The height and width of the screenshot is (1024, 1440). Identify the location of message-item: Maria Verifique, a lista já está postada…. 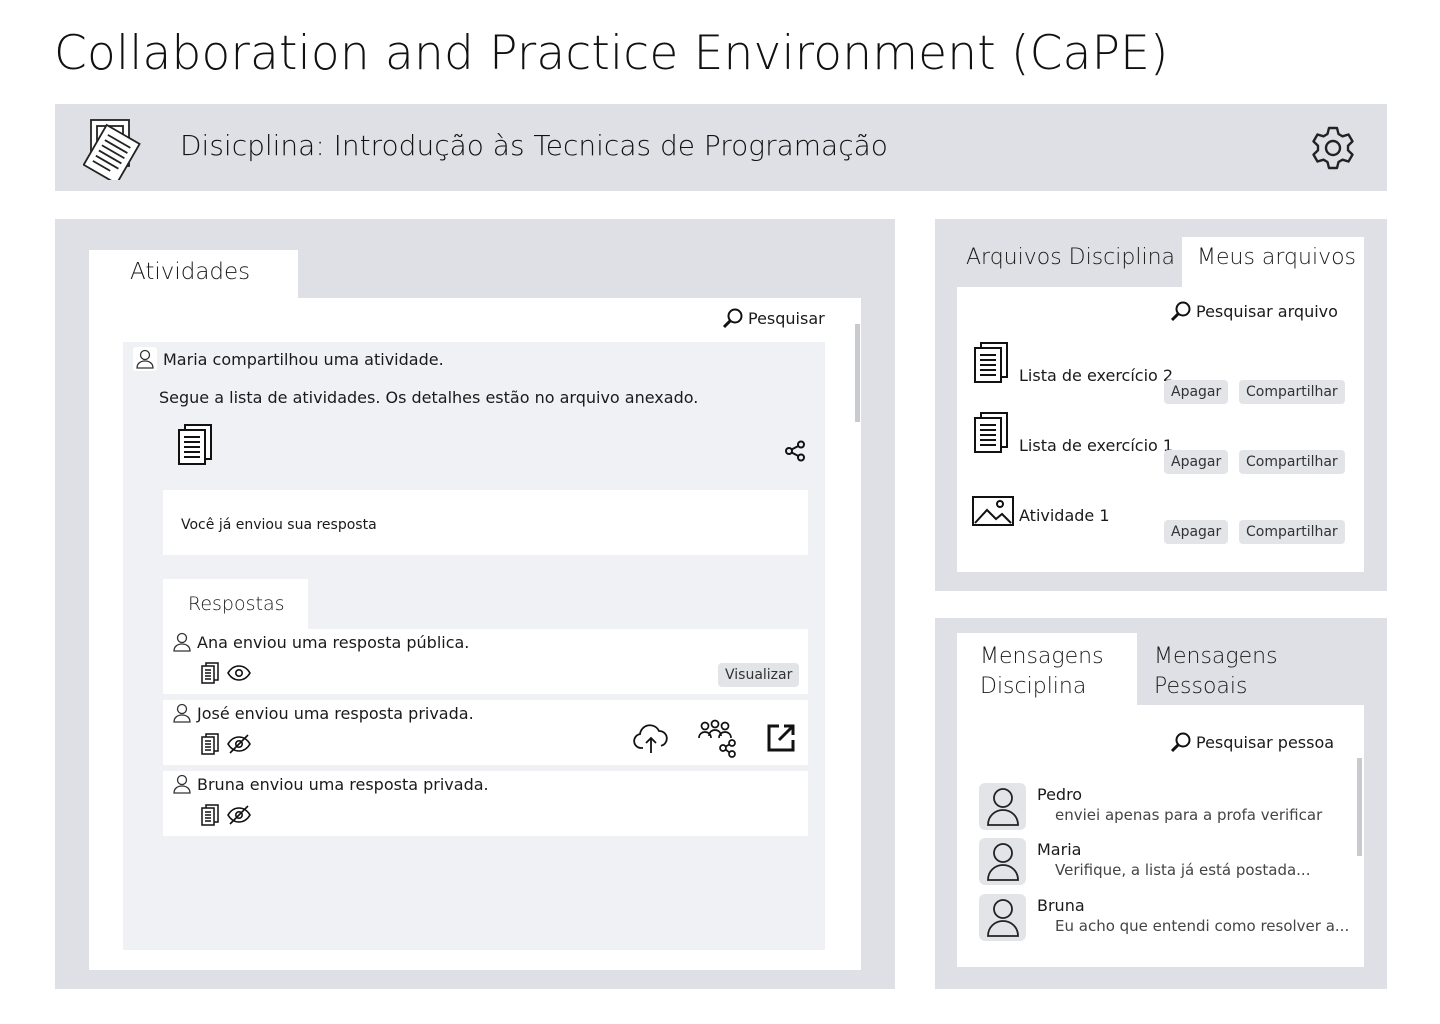
(1159, 863).